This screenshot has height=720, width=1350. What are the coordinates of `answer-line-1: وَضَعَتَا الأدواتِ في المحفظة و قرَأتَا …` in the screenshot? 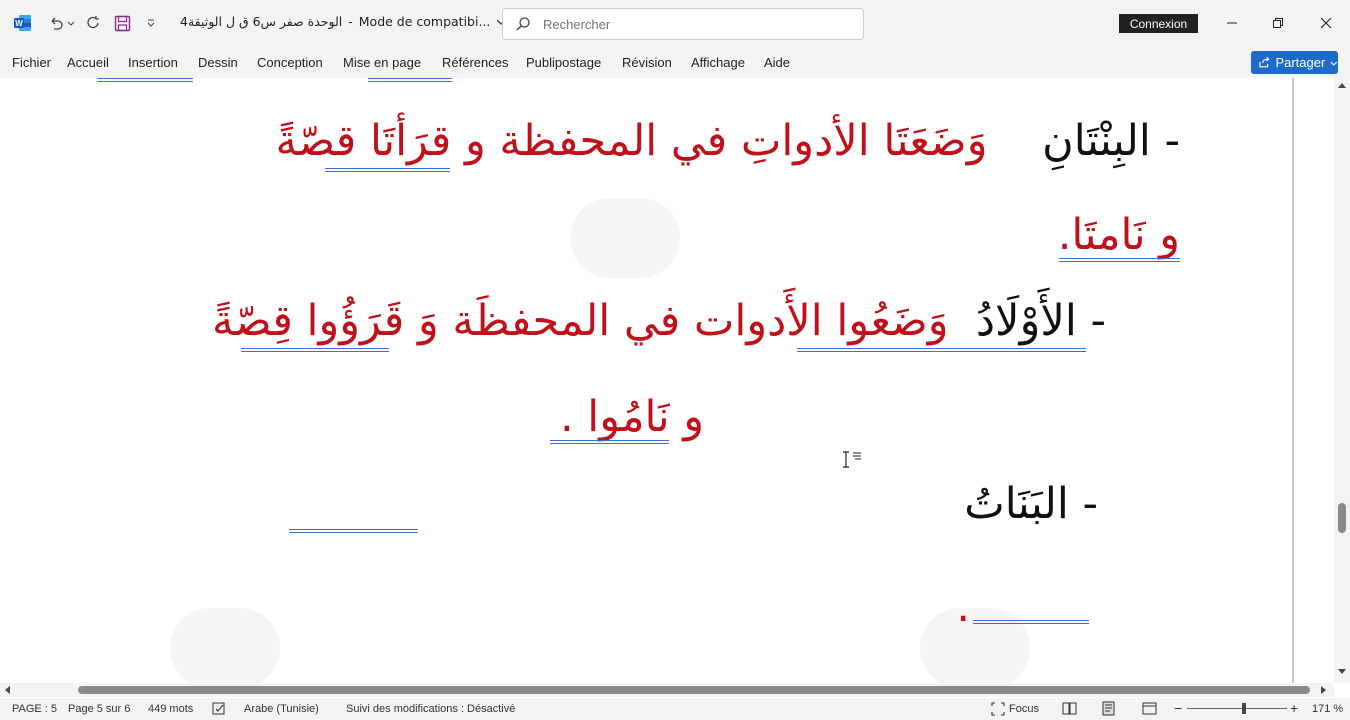 It's located at (631, 141).